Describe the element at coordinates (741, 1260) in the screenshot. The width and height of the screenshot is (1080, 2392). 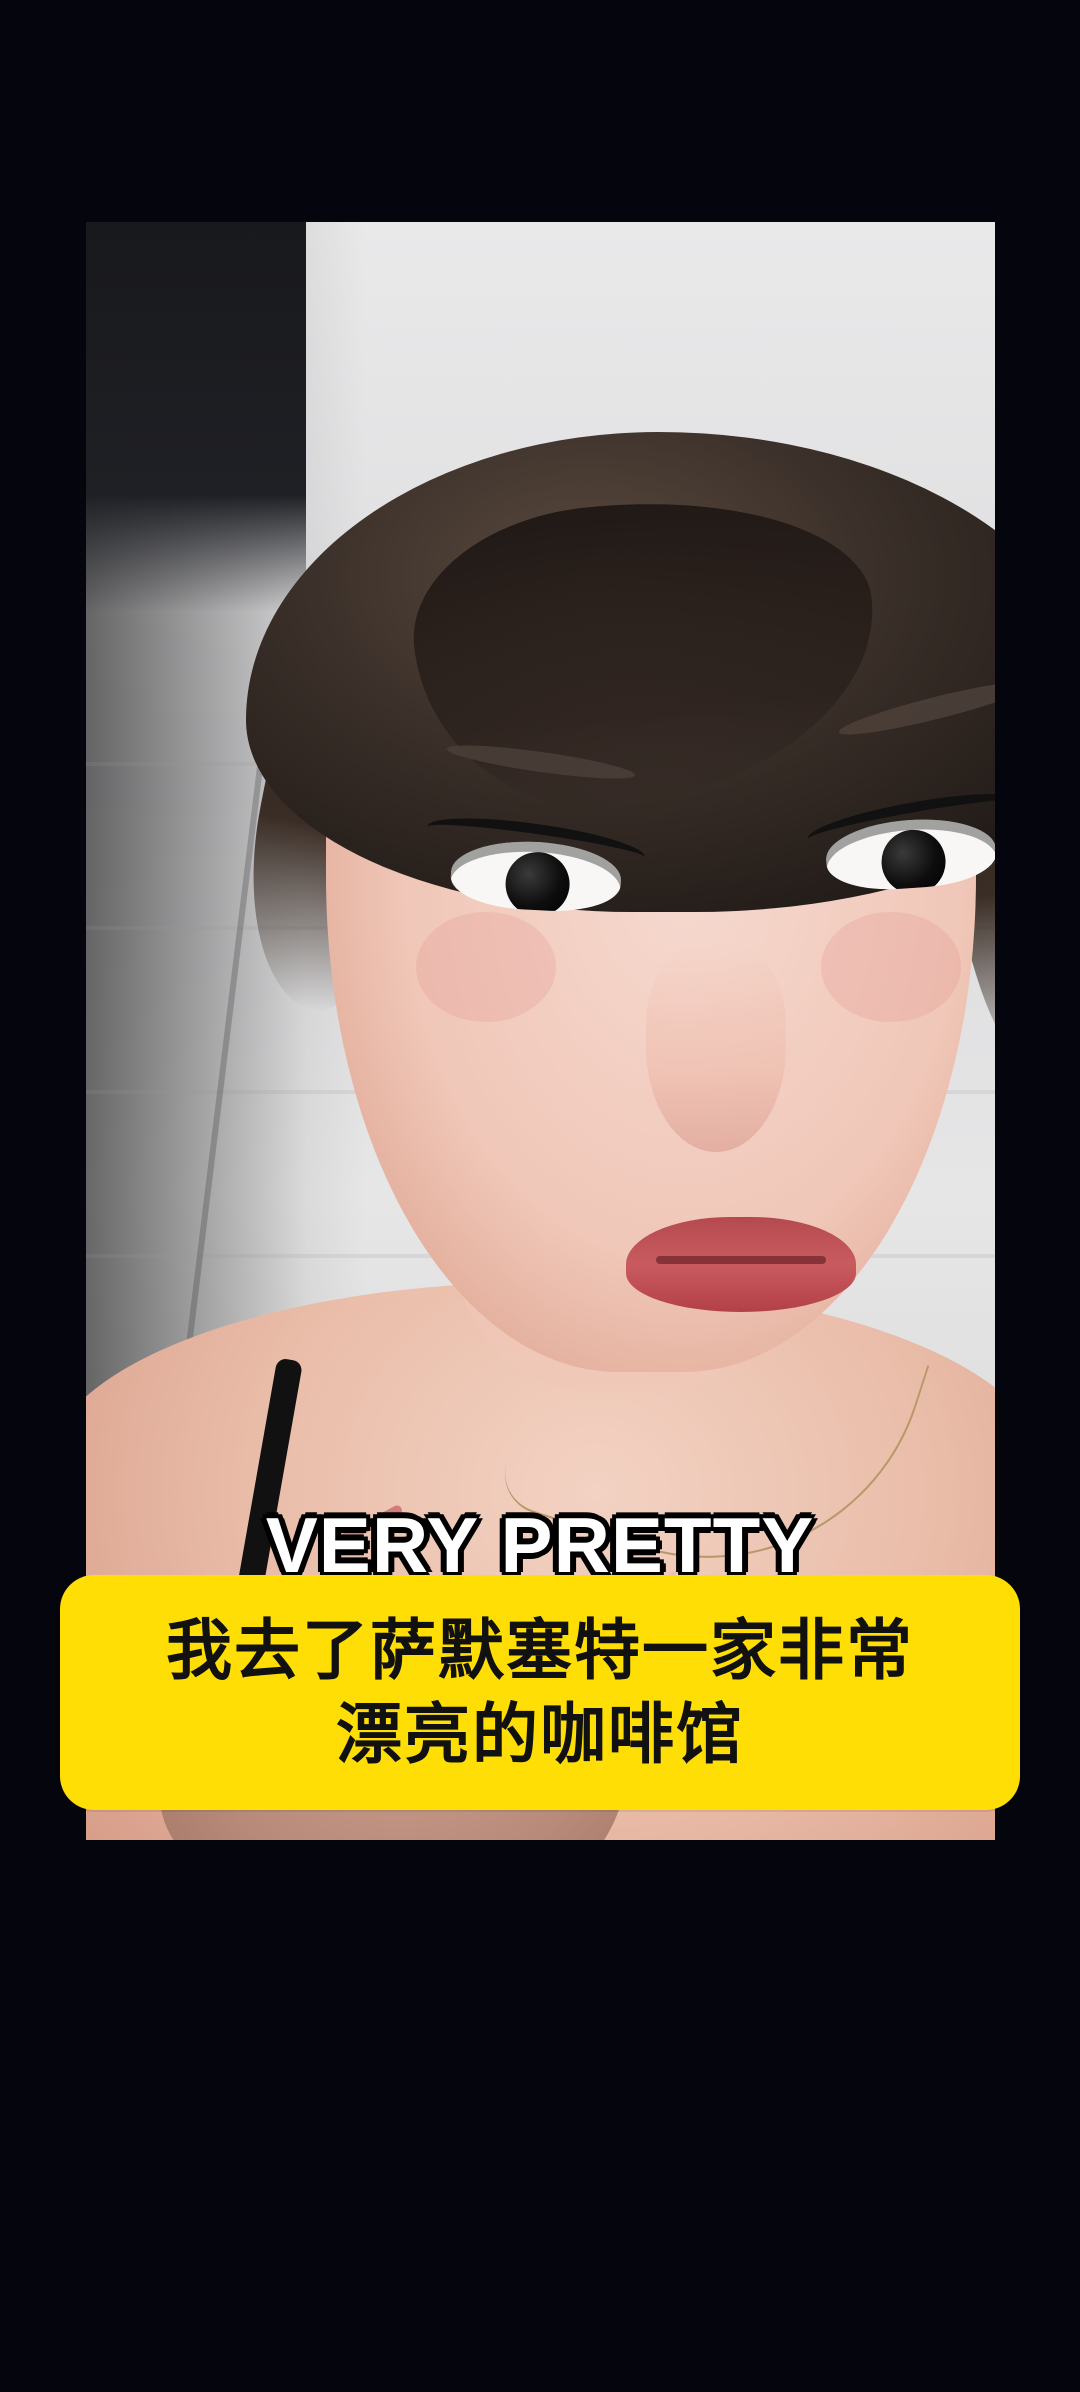
I see `lip-line` at that location.